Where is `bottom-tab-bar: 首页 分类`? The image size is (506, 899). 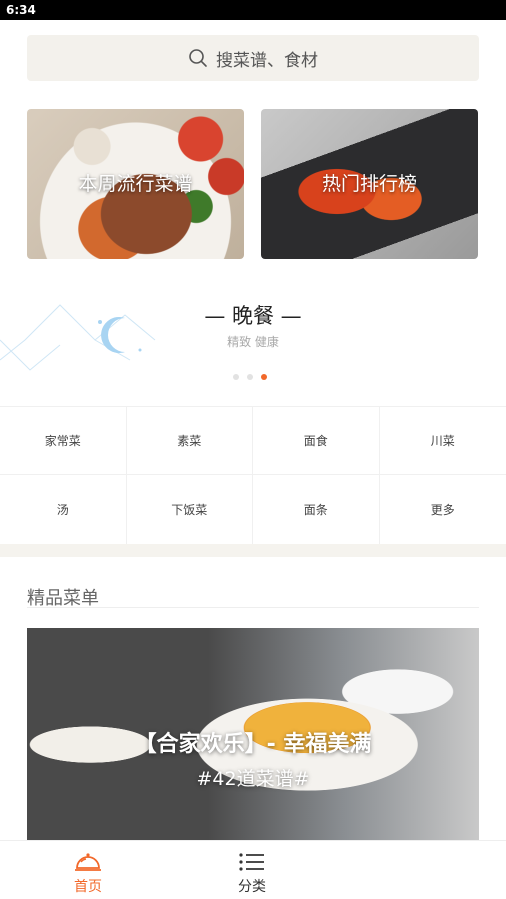 bottom-tab-bar: 首页 分类 is located at coordinates (253, 869).